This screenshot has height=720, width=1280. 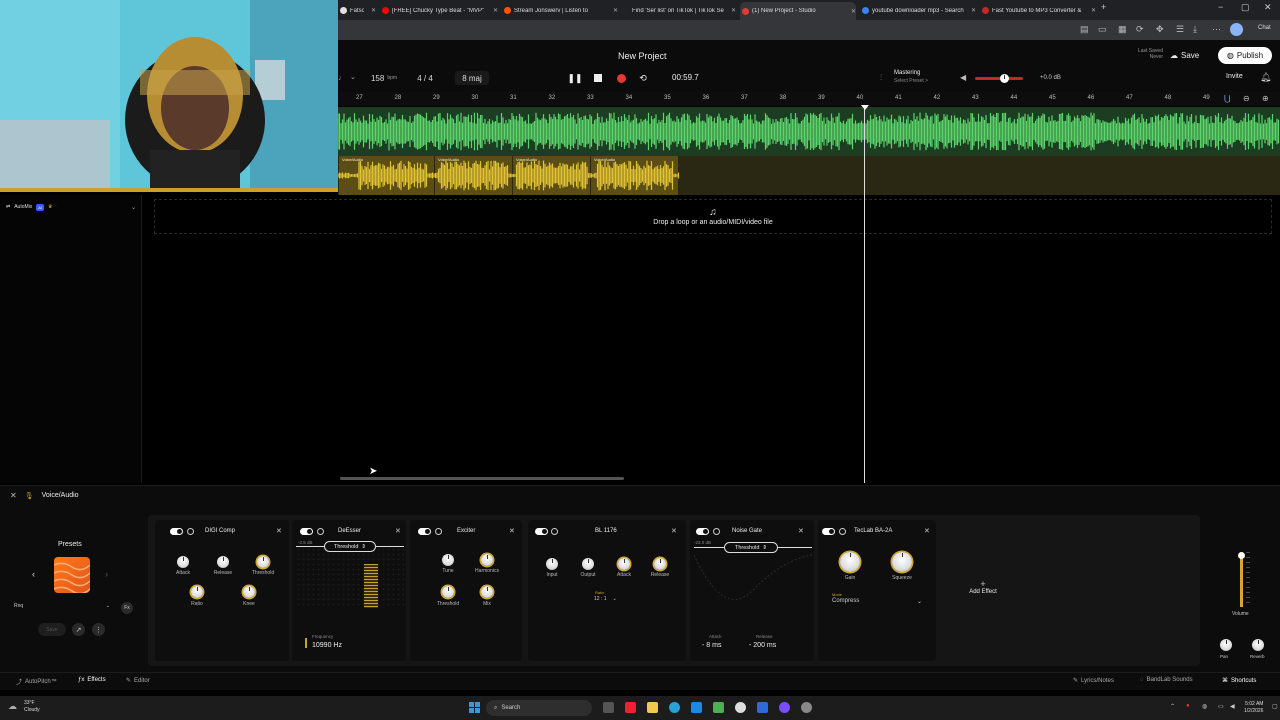 I want to click on slider-handle, so click(x=1004, y=78).